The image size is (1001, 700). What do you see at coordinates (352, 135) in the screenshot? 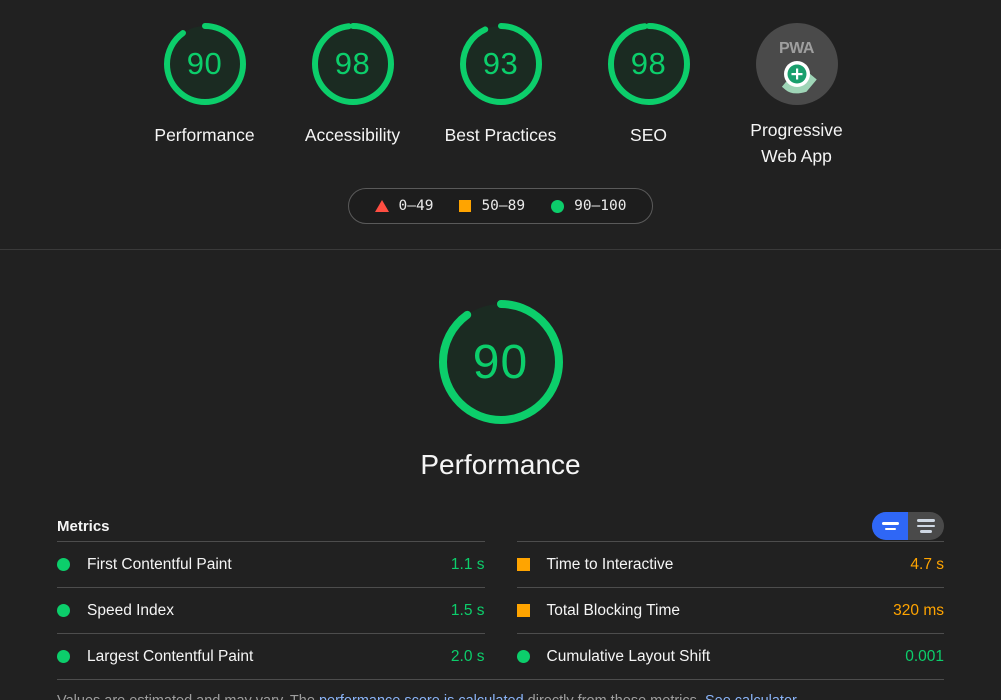
I see `gauge-label: Accessibility` at bounding box center [352, 135].